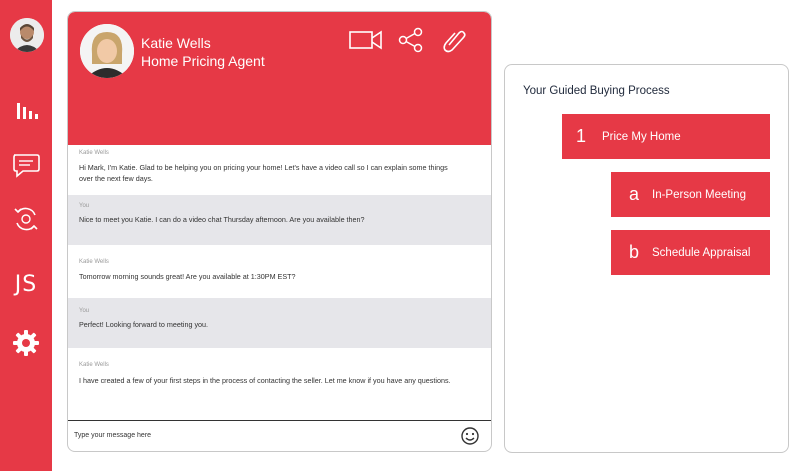 This screenshot has width=800, height=471. Describe the element at coordinates (701, 252) in the screenshot. I see `step-label: Schedule Appraisal` at that location.